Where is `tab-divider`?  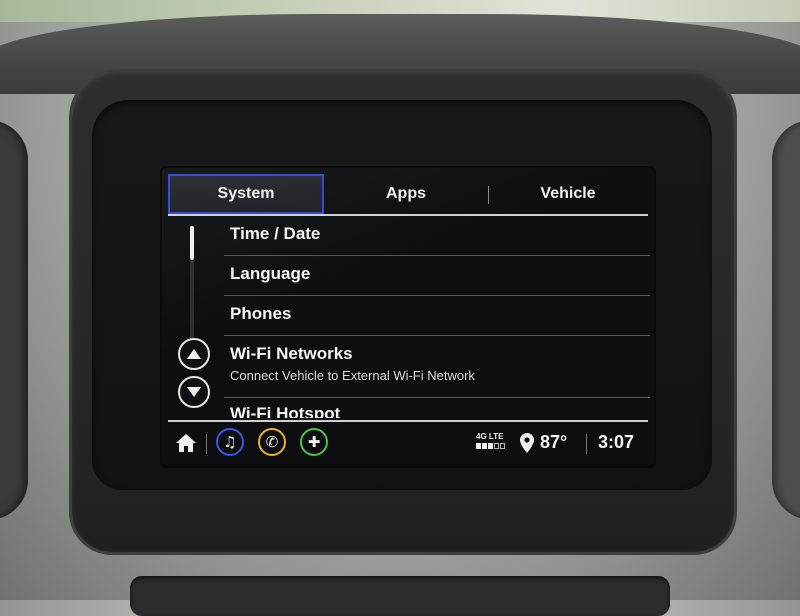 tab-divider is located at coordinates (488, 195).